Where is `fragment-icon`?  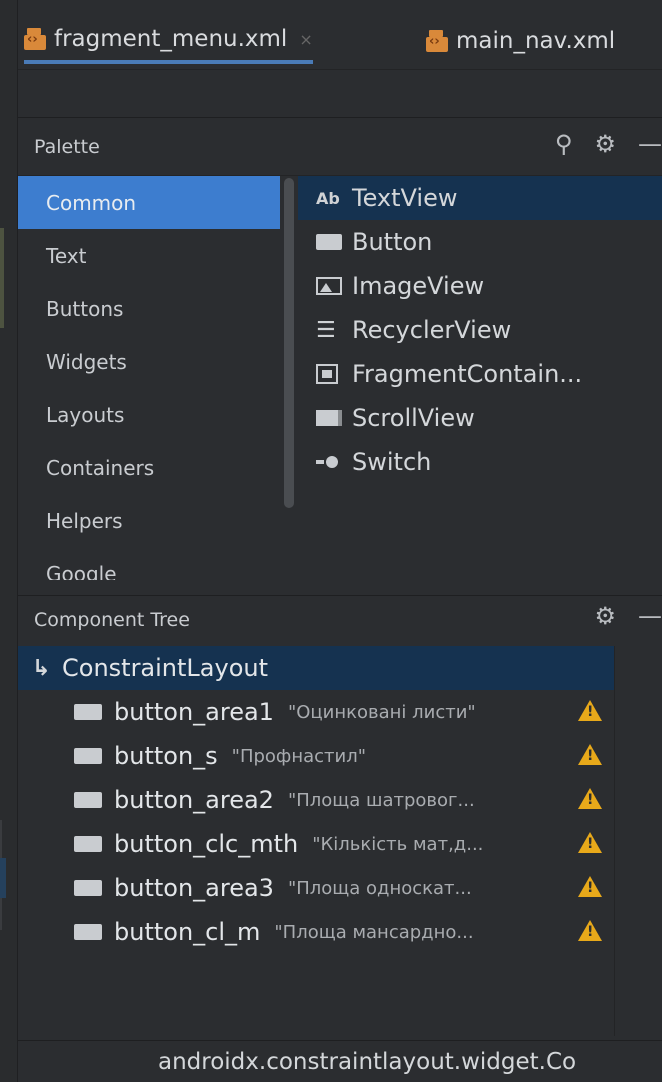
fragment-icon is located at coordinates (331, 374).